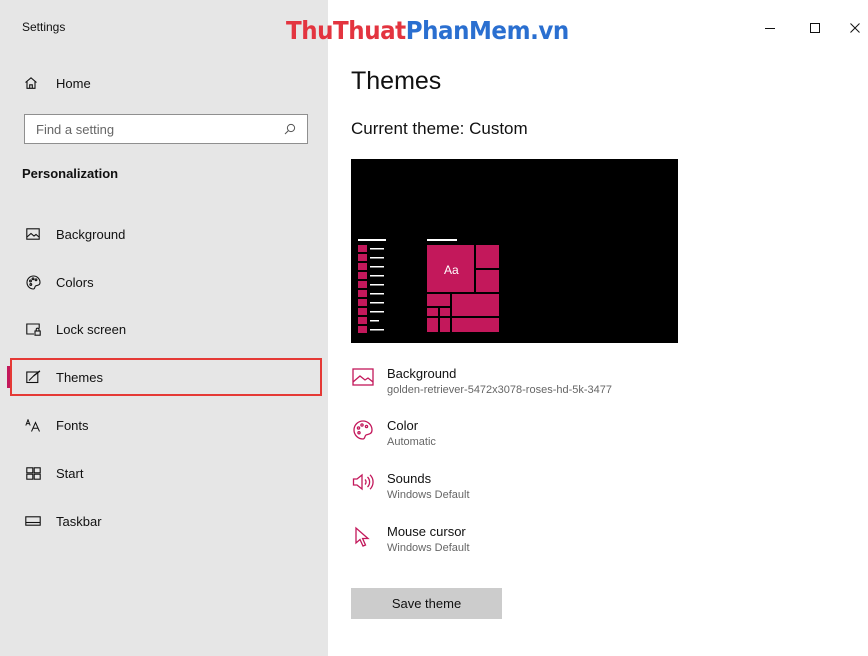 This screenshot has height=656, width=868. I want to click on theme-preview-graphic, so click(428, 286).